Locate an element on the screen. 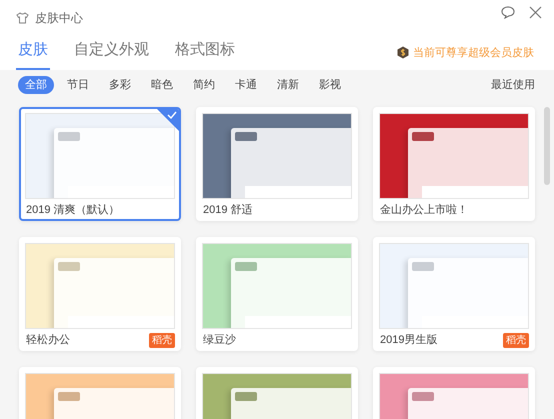 This screenshot has height=419, width=554. window-title: 皮肤中心 is located at coordinates (59, 18).